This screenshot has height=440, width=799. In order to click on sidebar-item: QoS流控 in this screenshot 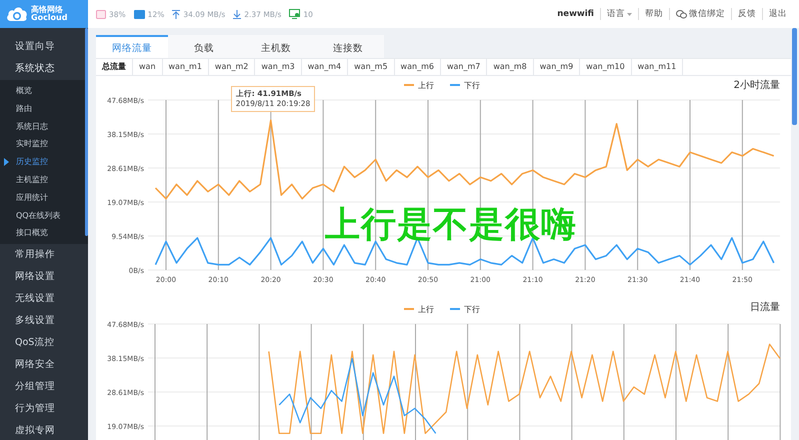, I will do `click(44, 343)`.